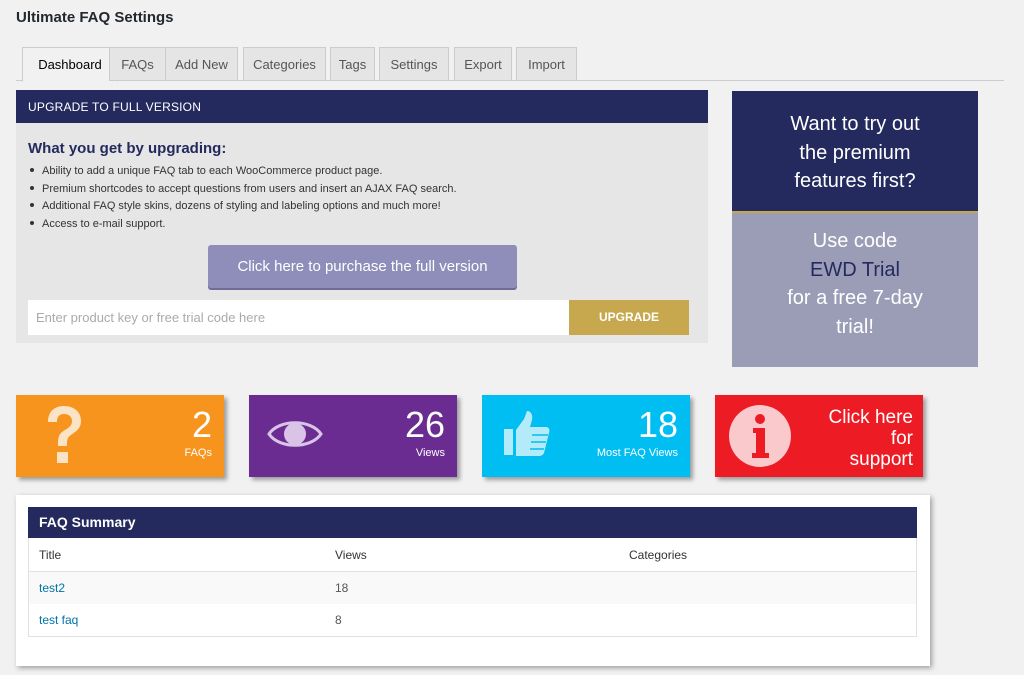  What do you see at coordinates (104, 223) in the screenshot?
I see `benefit-text: Access to e-mail support.` at bounding box center [104, 223].